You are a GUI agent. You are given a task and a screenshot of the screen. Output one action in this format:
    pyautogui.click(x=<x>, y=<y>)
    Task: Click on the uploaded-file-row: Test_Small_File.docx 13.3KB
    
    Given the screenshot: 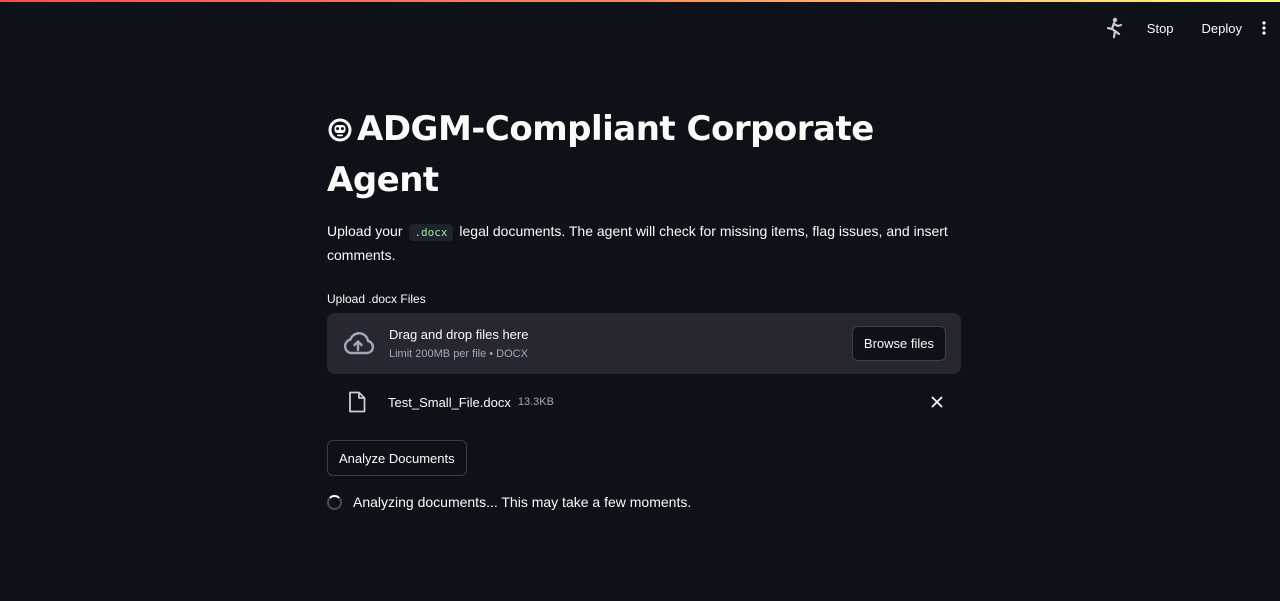 What is the action you would take?
    pyautogui.click(x=644, y=402)
    